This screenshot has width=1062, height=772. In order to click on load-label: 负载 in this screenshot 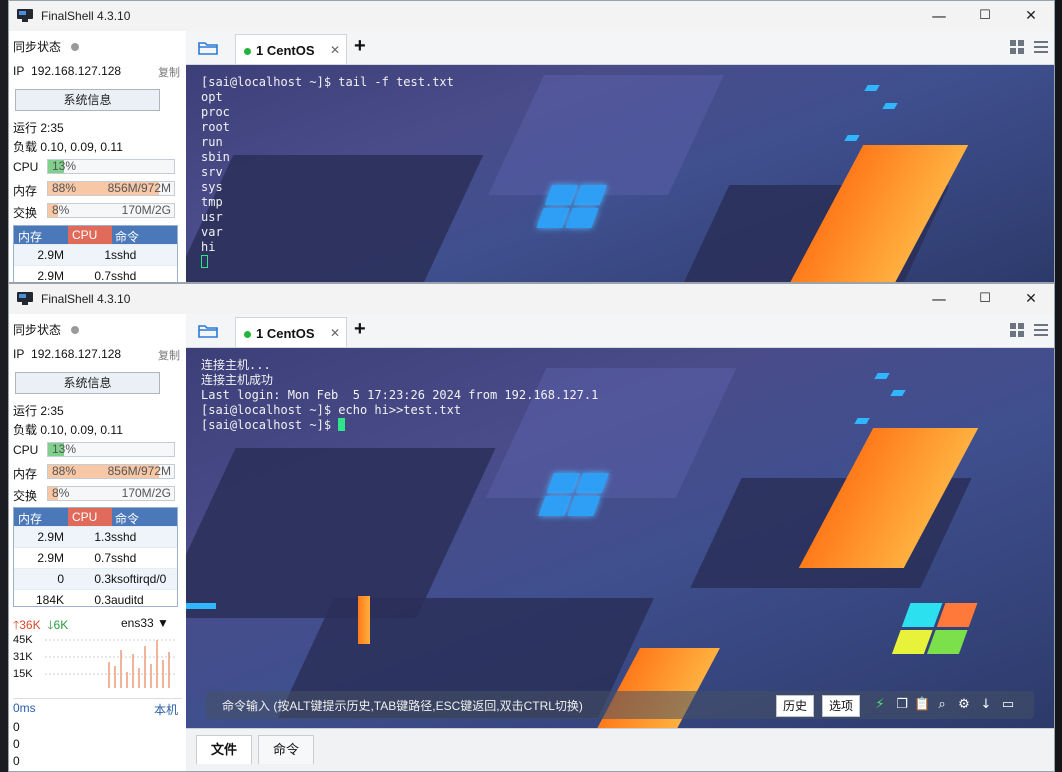, I will do `click(25, 147)`.